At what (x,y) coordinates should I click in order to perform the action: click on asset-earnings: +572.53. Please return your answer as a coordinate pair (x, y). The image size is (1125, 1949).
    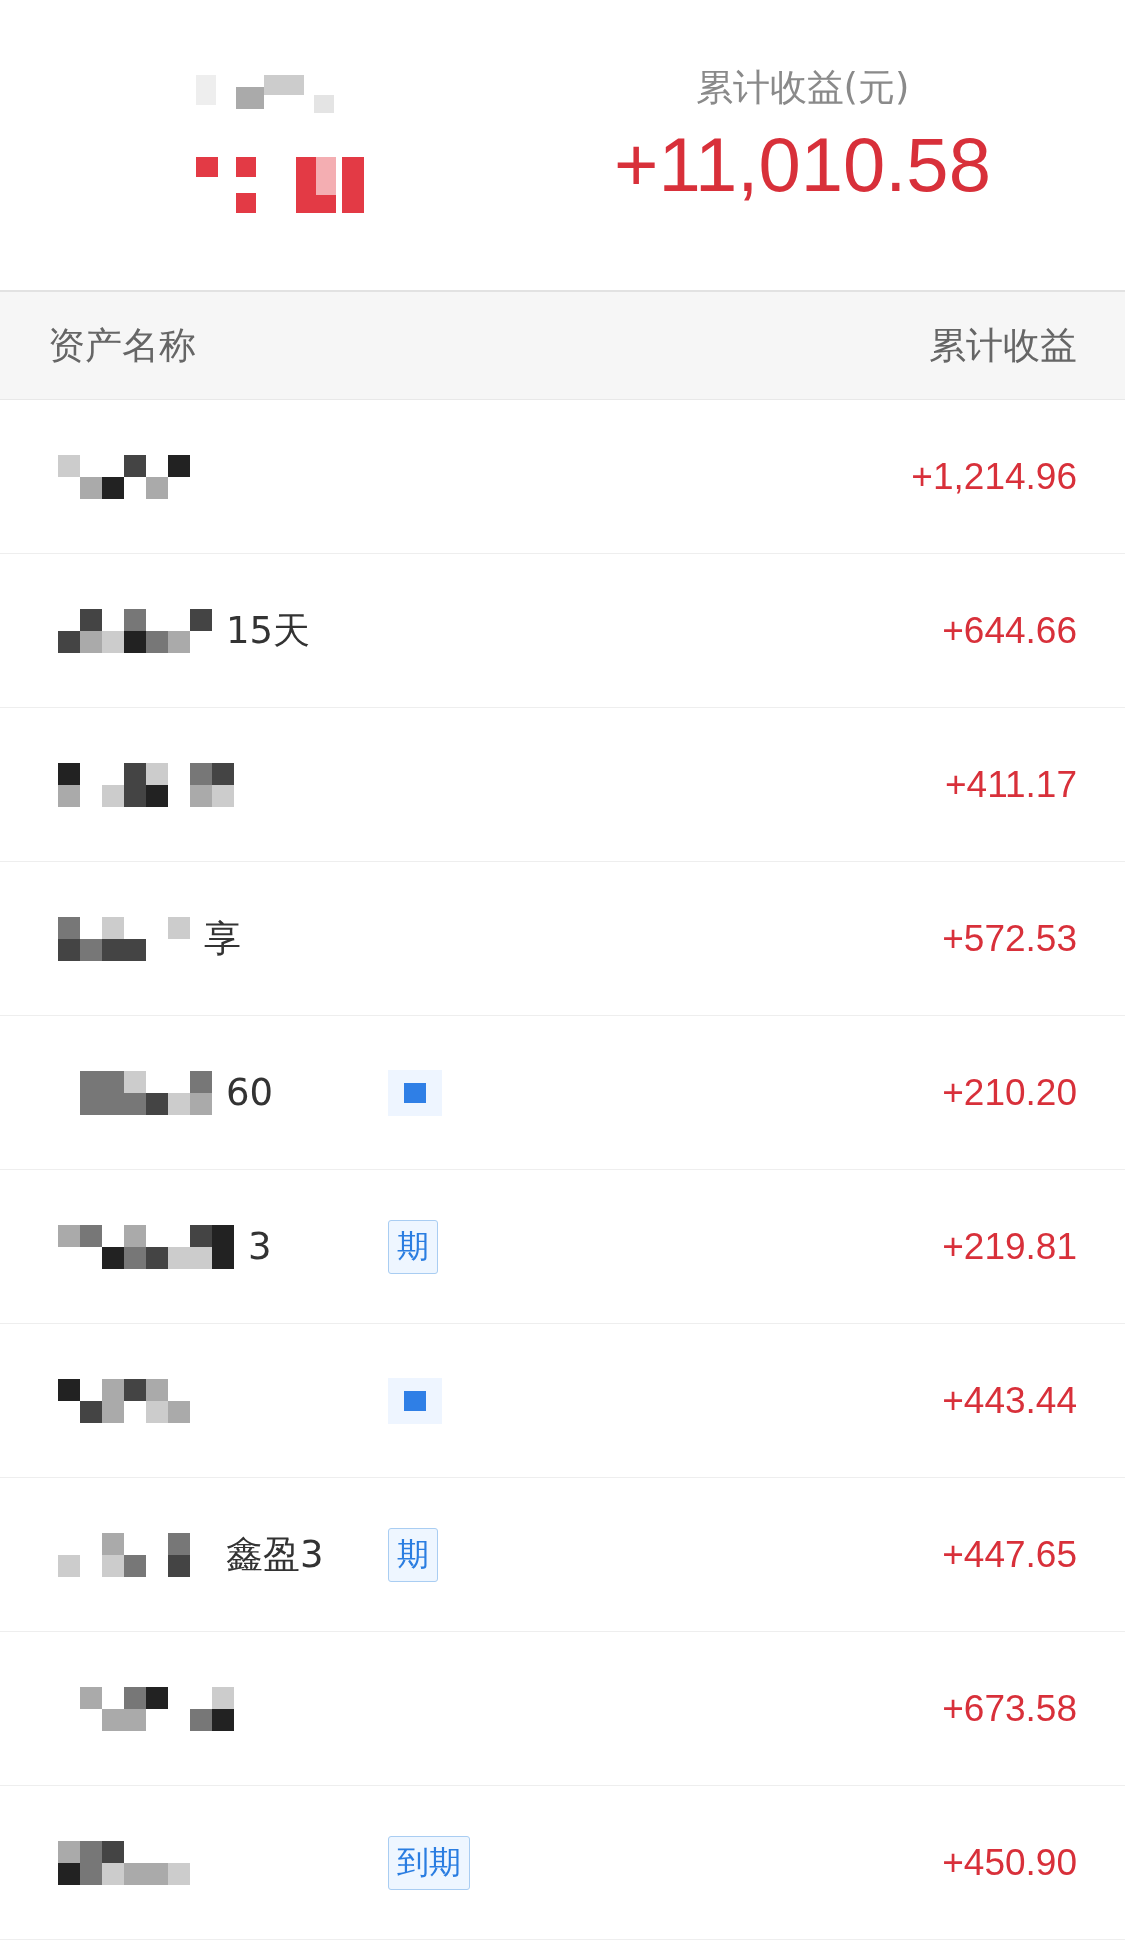
    Looking at the image, I should click on (1009, 938).